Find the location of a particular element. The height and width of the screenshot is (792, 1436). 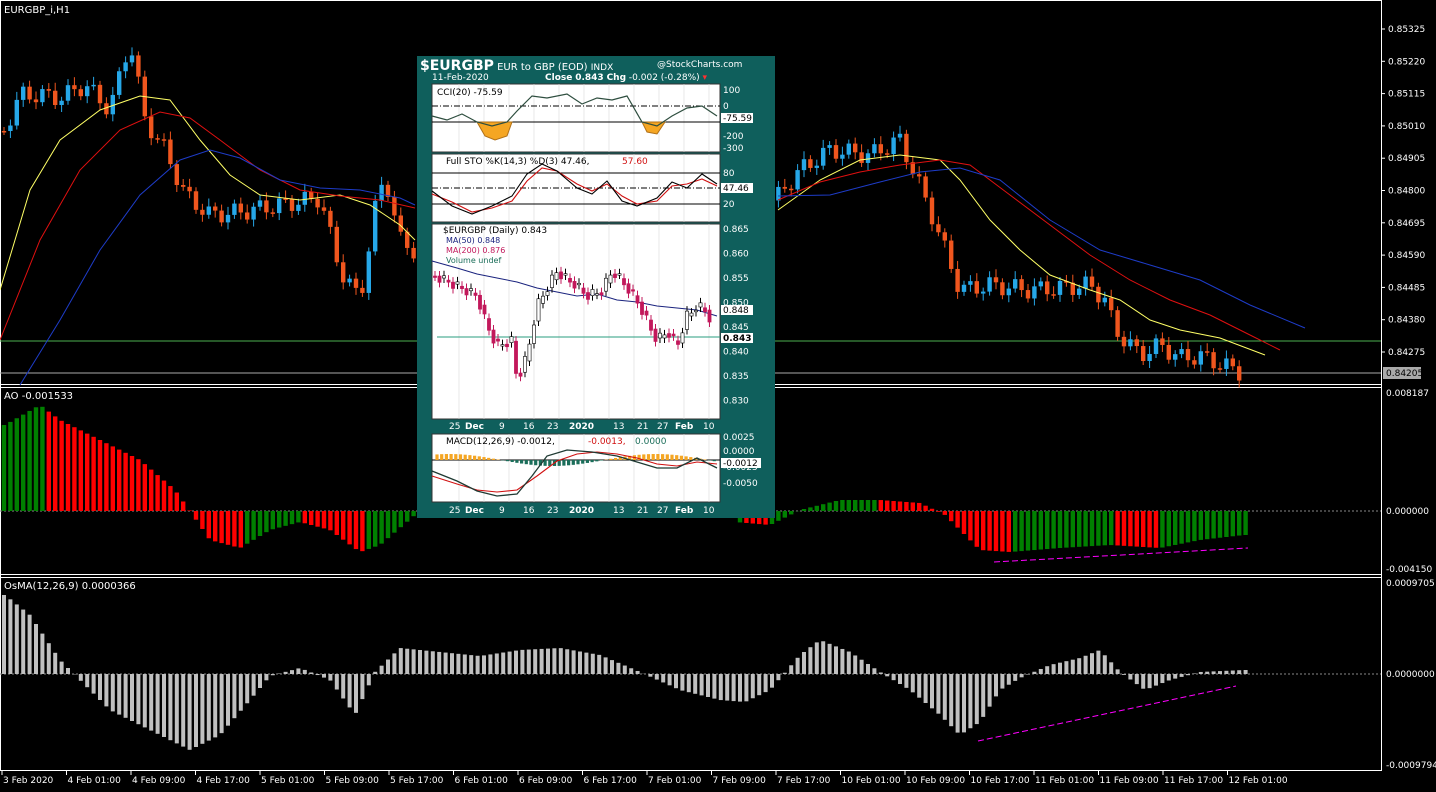

sc-price-tick: 0.855 is located at coordinates (736, 279).